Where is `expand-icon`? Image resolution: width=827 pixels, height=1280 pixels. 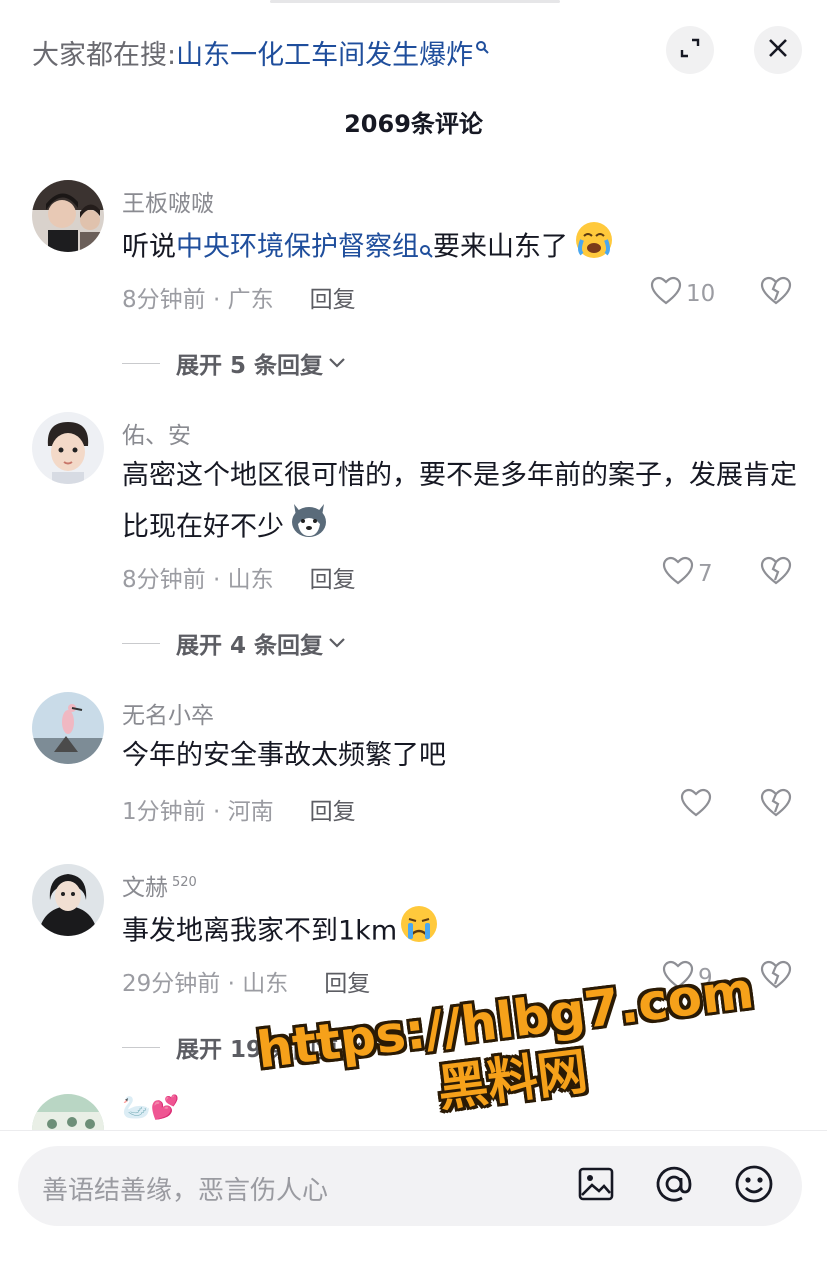 expand-icon is located at coordinates (690, 50).